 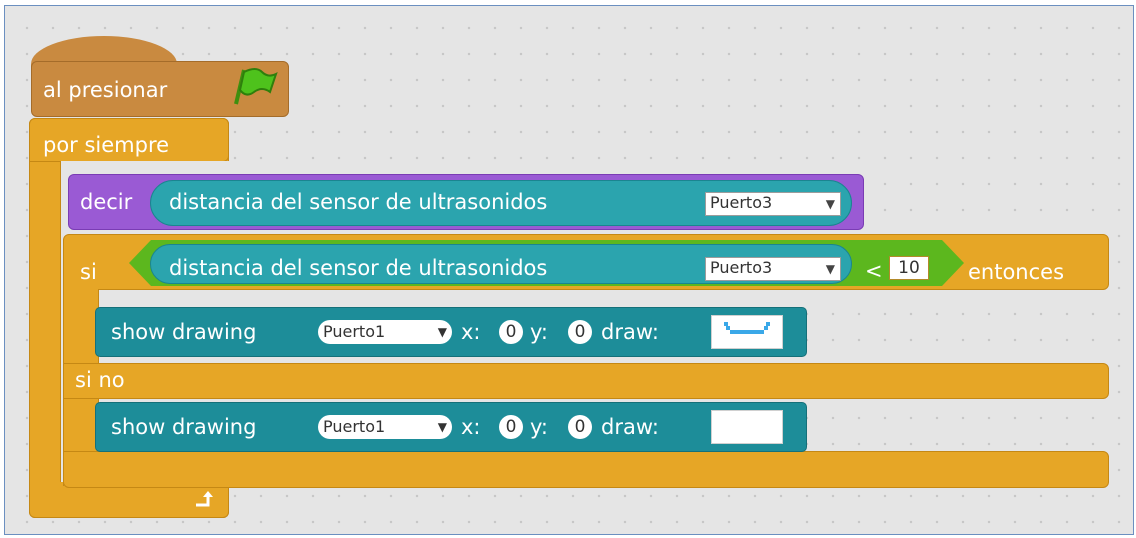 I want to click on green-flag-icon, so click(x=255, y=88).